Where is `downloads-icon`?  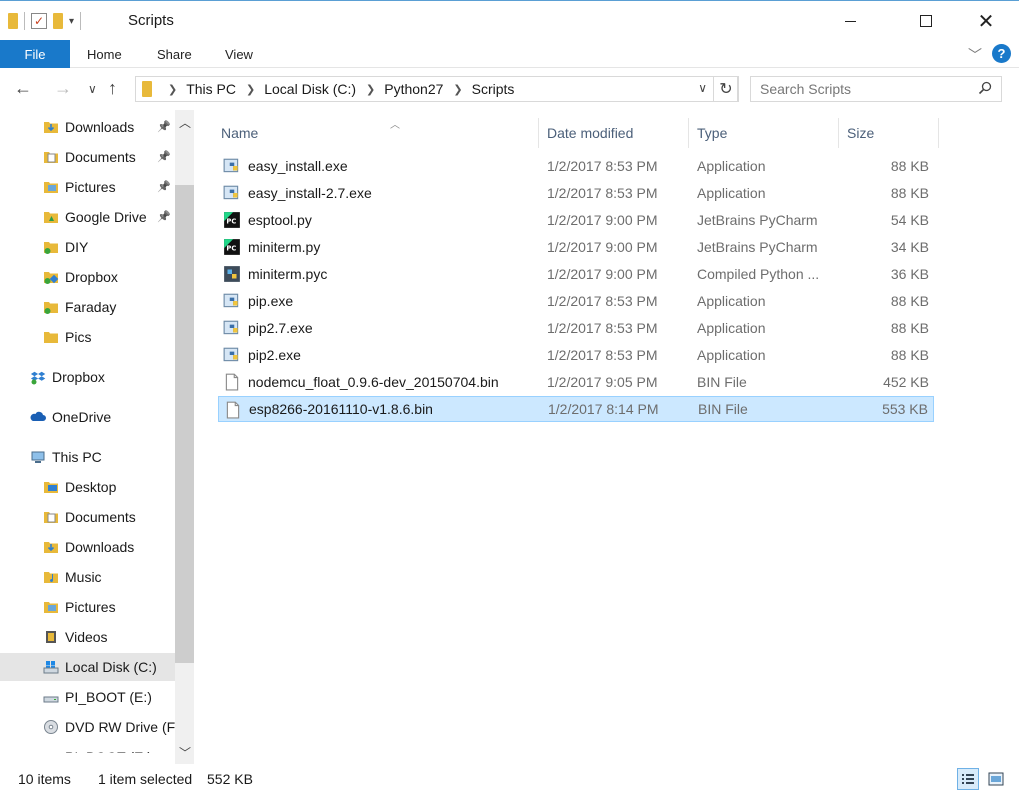 downloads-icon is located at coordinates (51, 127).